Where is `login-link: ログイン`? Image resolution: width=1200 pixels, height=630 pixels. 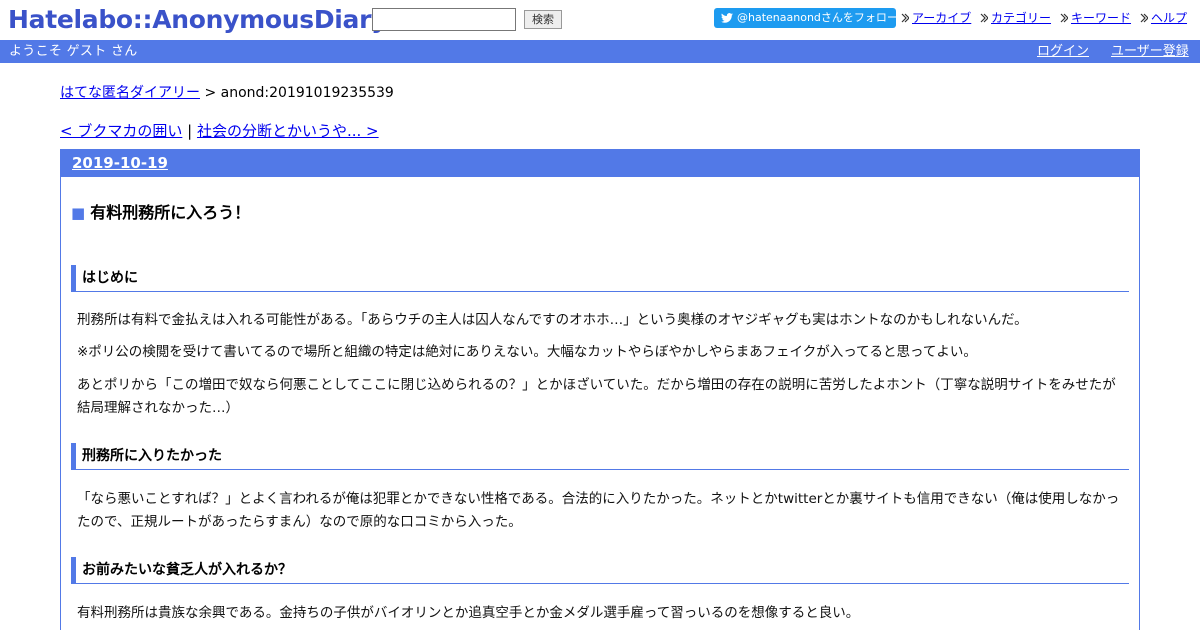 login-link: ログイン is located at coordinates (1063, 51).